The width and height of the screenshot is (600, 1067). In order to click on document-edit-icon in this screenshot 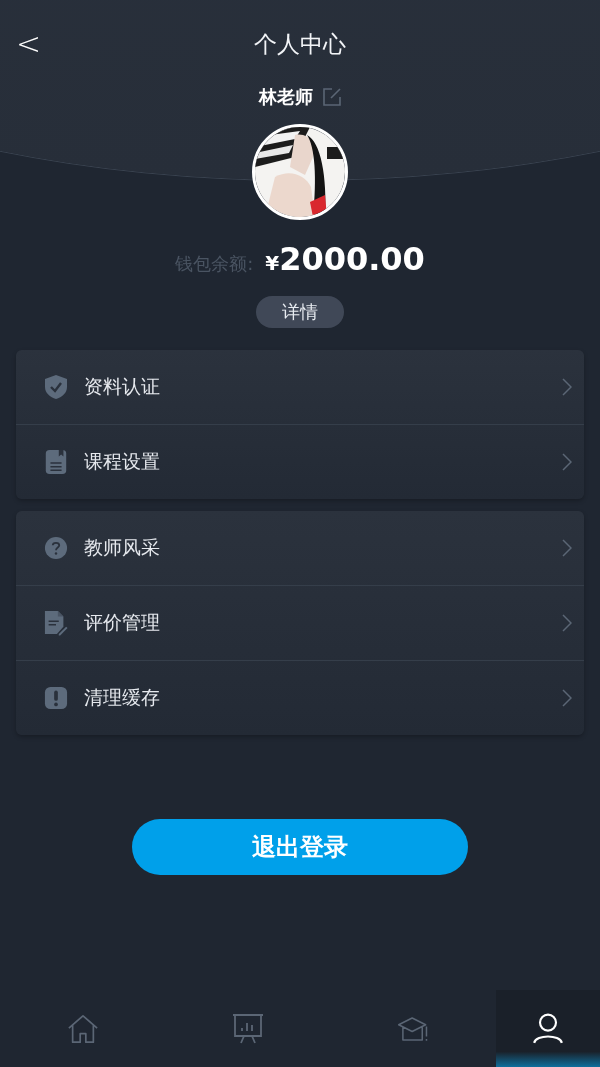, I will do `click(56, 623)`.